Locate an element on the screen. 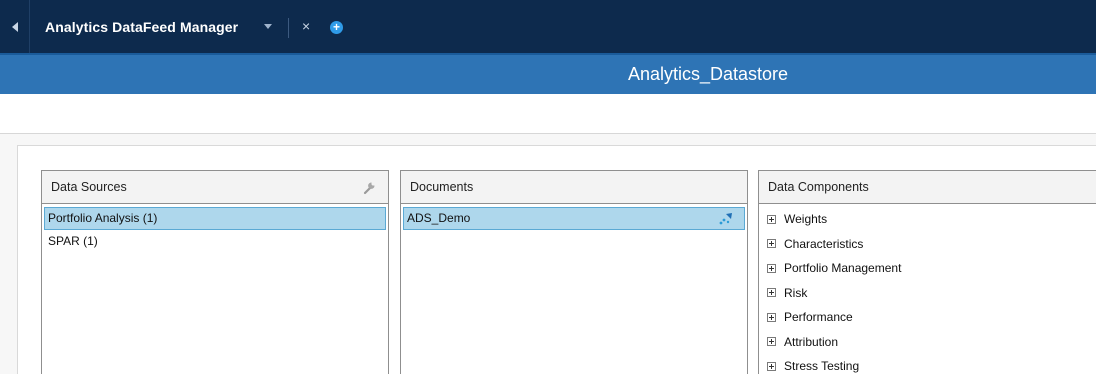 The width and height of the screenshot is (1096, 379). document-name: ADS_Demo is located at coordinates (439, 218).